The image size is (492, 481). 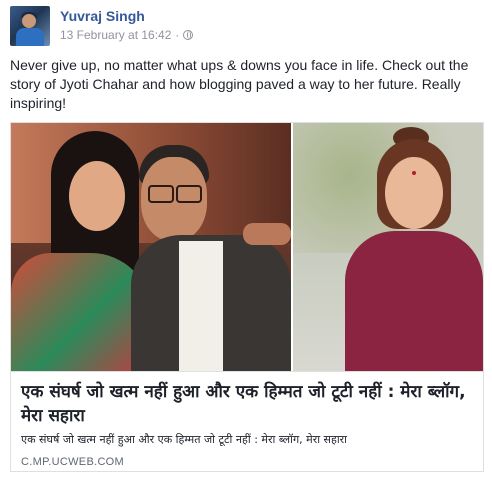 I want to click on post-meta: 13 February at 16:42 ·, so click(x=127, y=35).